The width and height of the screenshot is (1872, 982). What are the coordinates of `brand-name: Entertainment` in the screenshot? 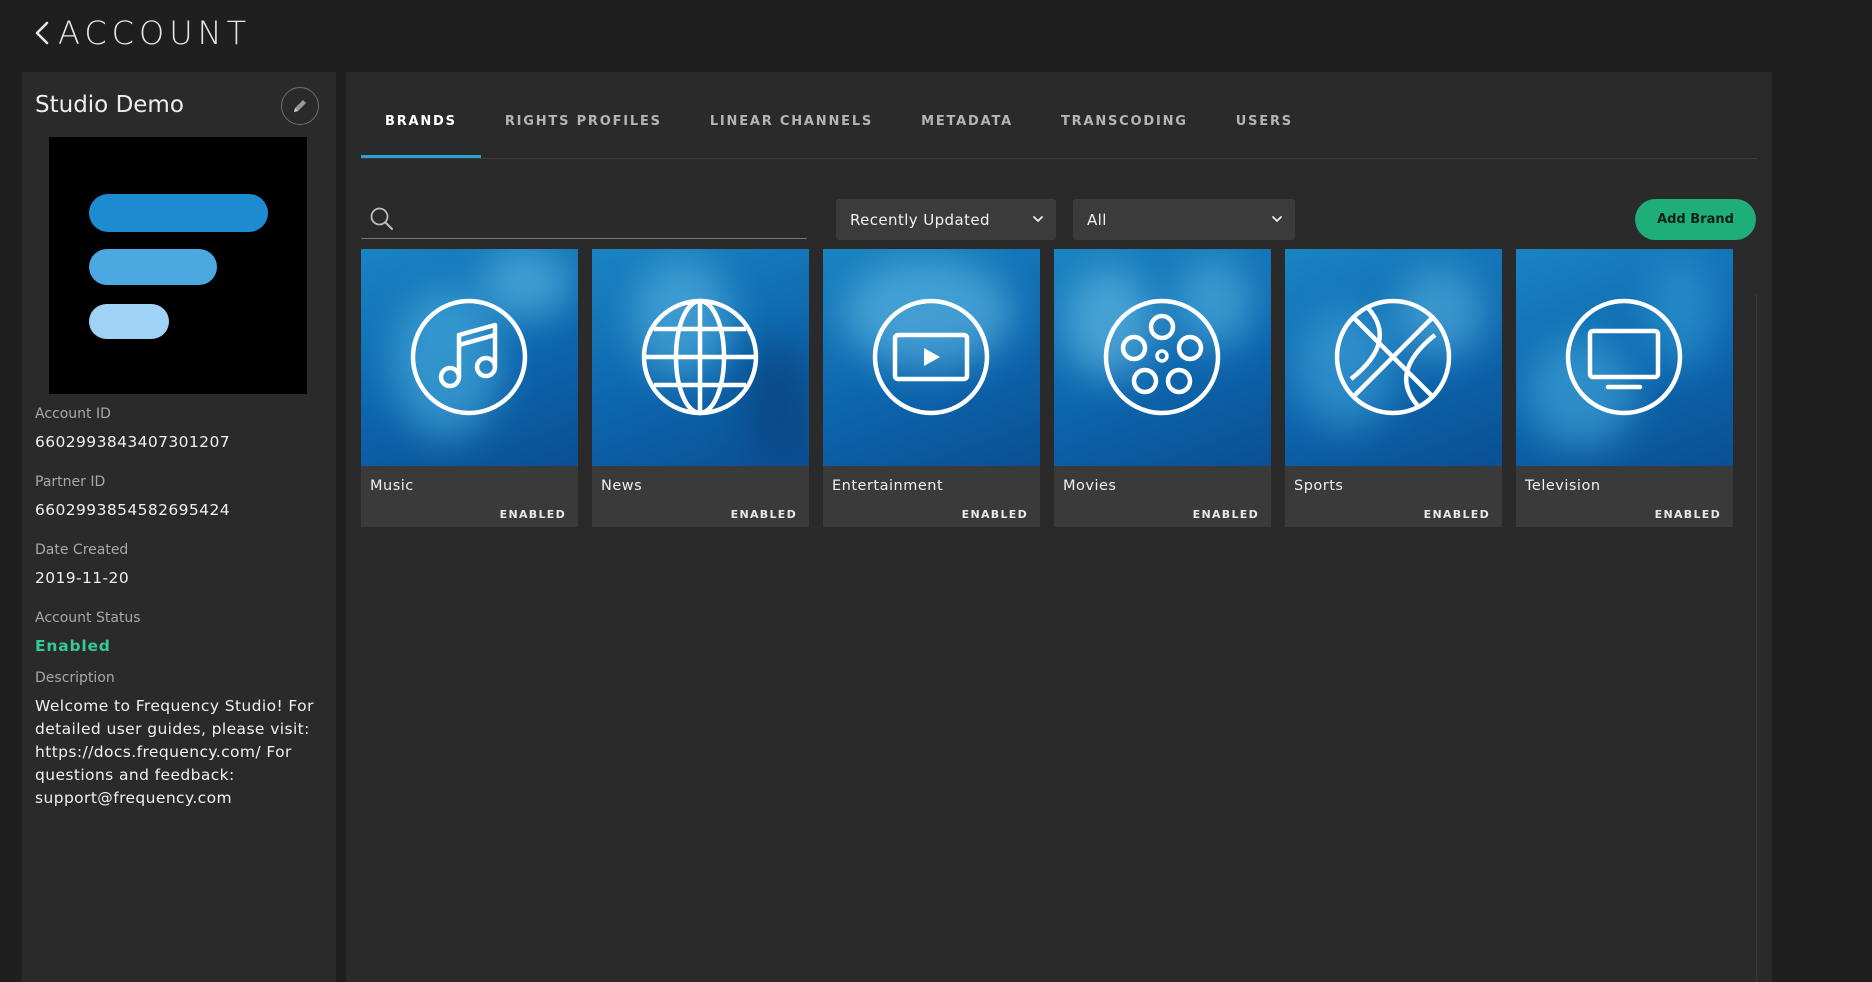 It's located at (888, 486).